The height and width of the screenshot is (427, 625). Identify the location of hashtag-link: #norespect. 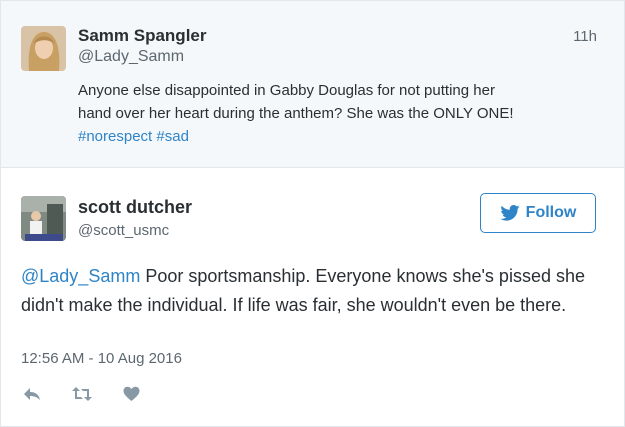
(115, 136).